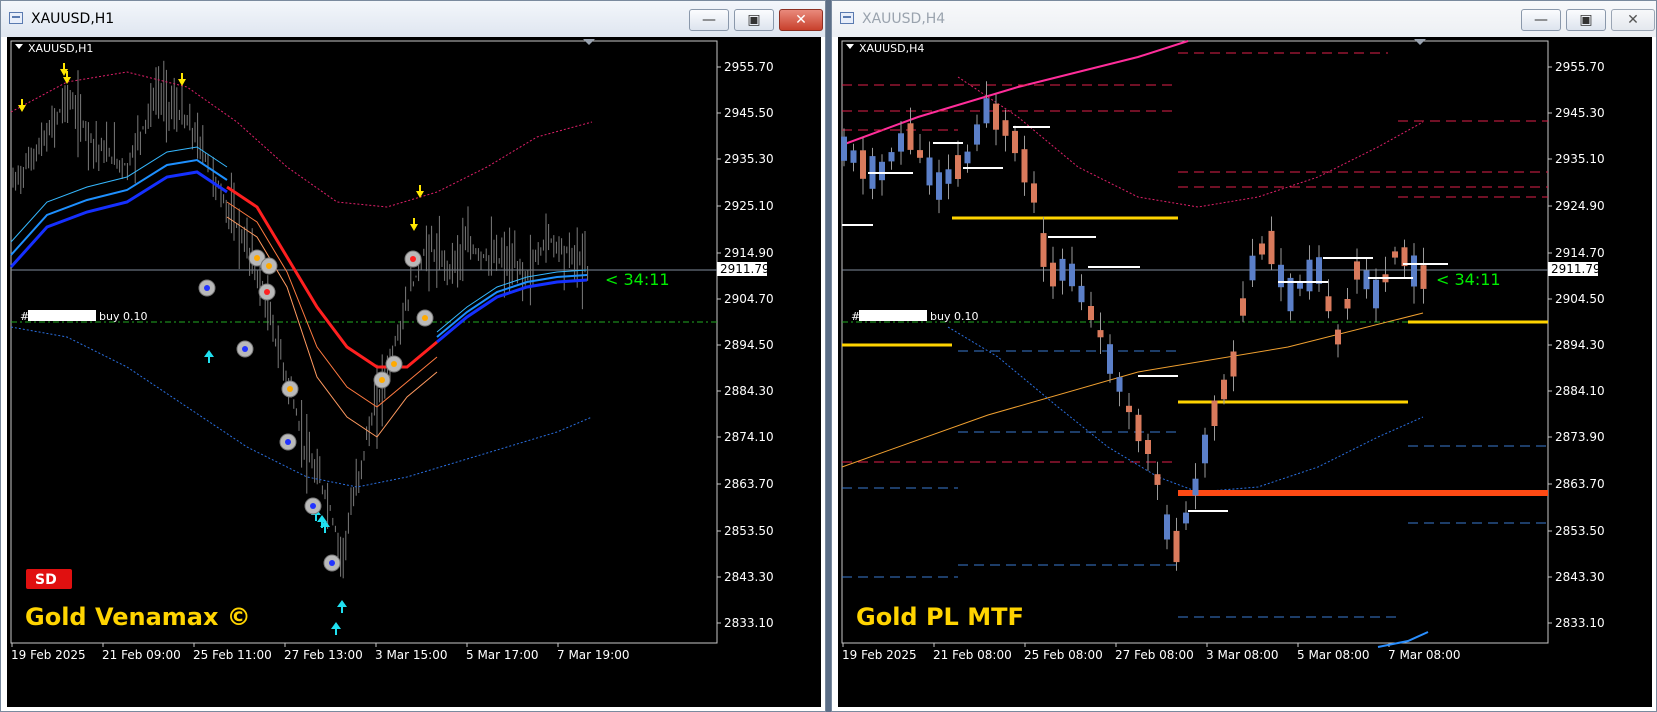  What do you see at coordinates (232, 655) in the screenshot?
I see `time-axis-label: 25 Feb 11:00` at bounding box center [232, 655].